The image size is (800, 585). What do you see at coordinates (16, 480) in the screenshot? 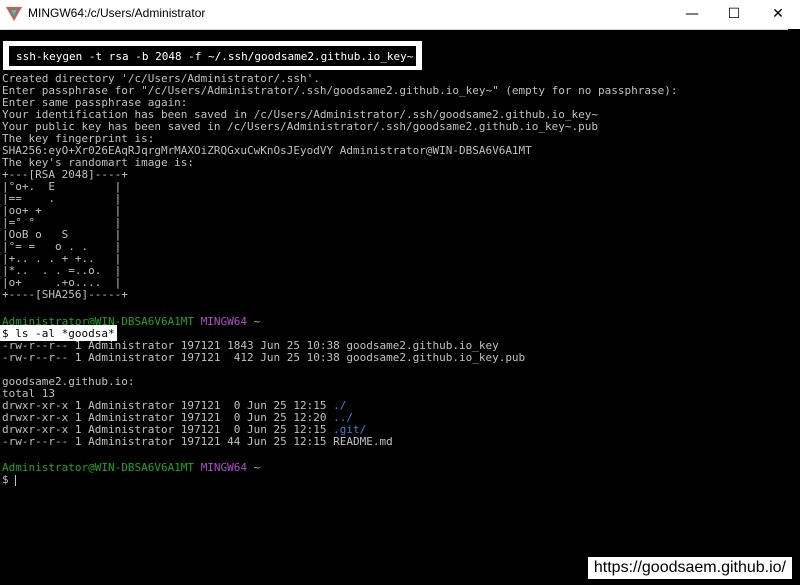
I see `text-cursor` at bounding box center [16, 480].